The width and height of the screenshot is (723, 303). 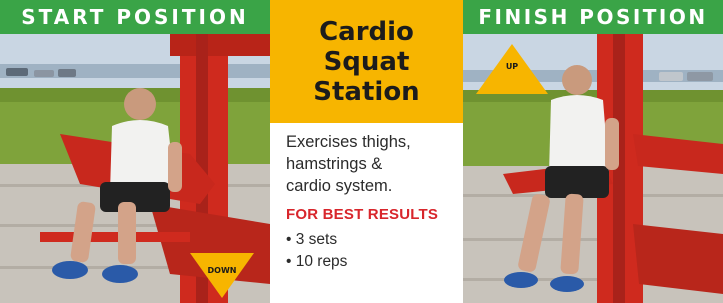 I want to click on description-line-1: Exercises thighs,, so click(x=348, y=142).